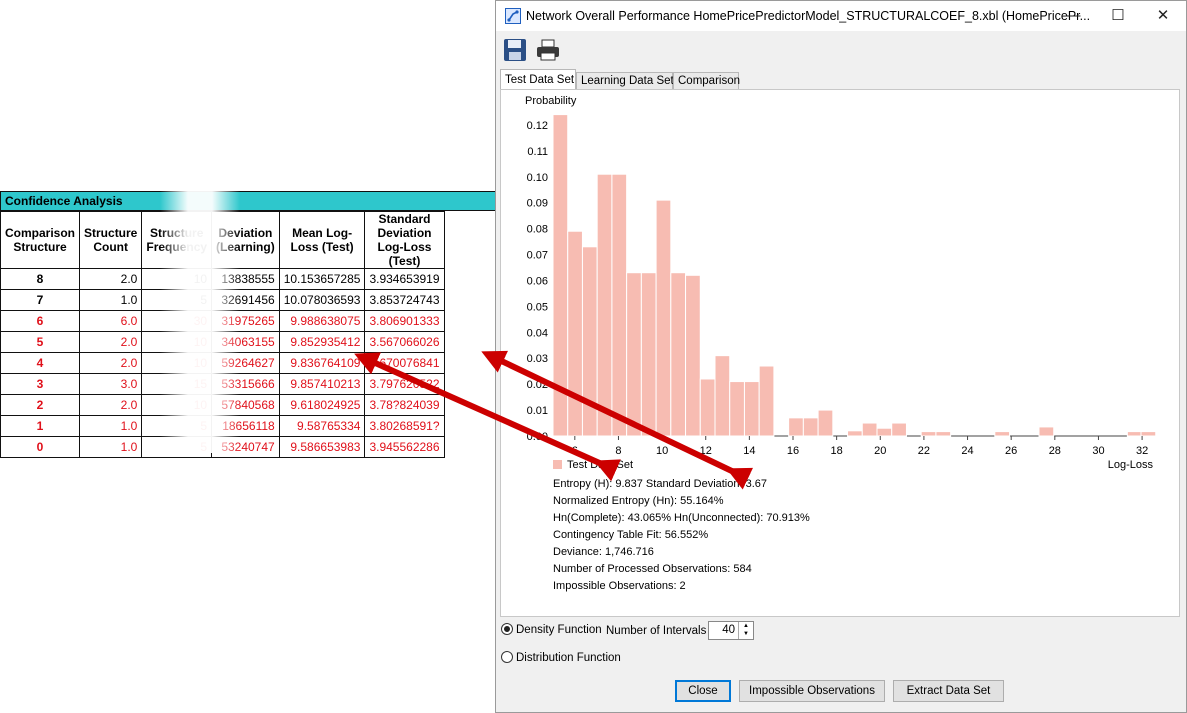  What do you see at coordinates (1118, 16) in the screenshot?
I see `maximize-button: ☐` at bounding box center [1118, 16].